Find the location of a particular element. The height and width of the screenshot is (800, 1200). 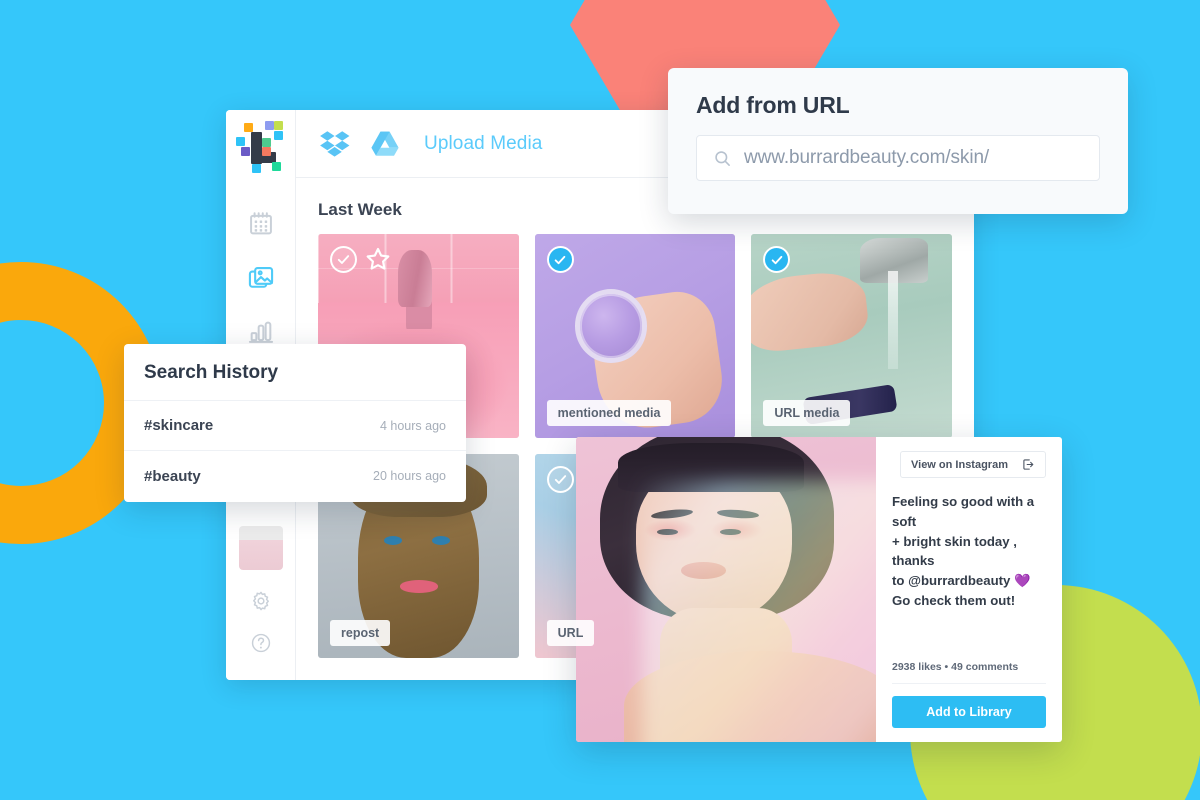

media-tag-badge: URL is located at coordinates (570, 633).